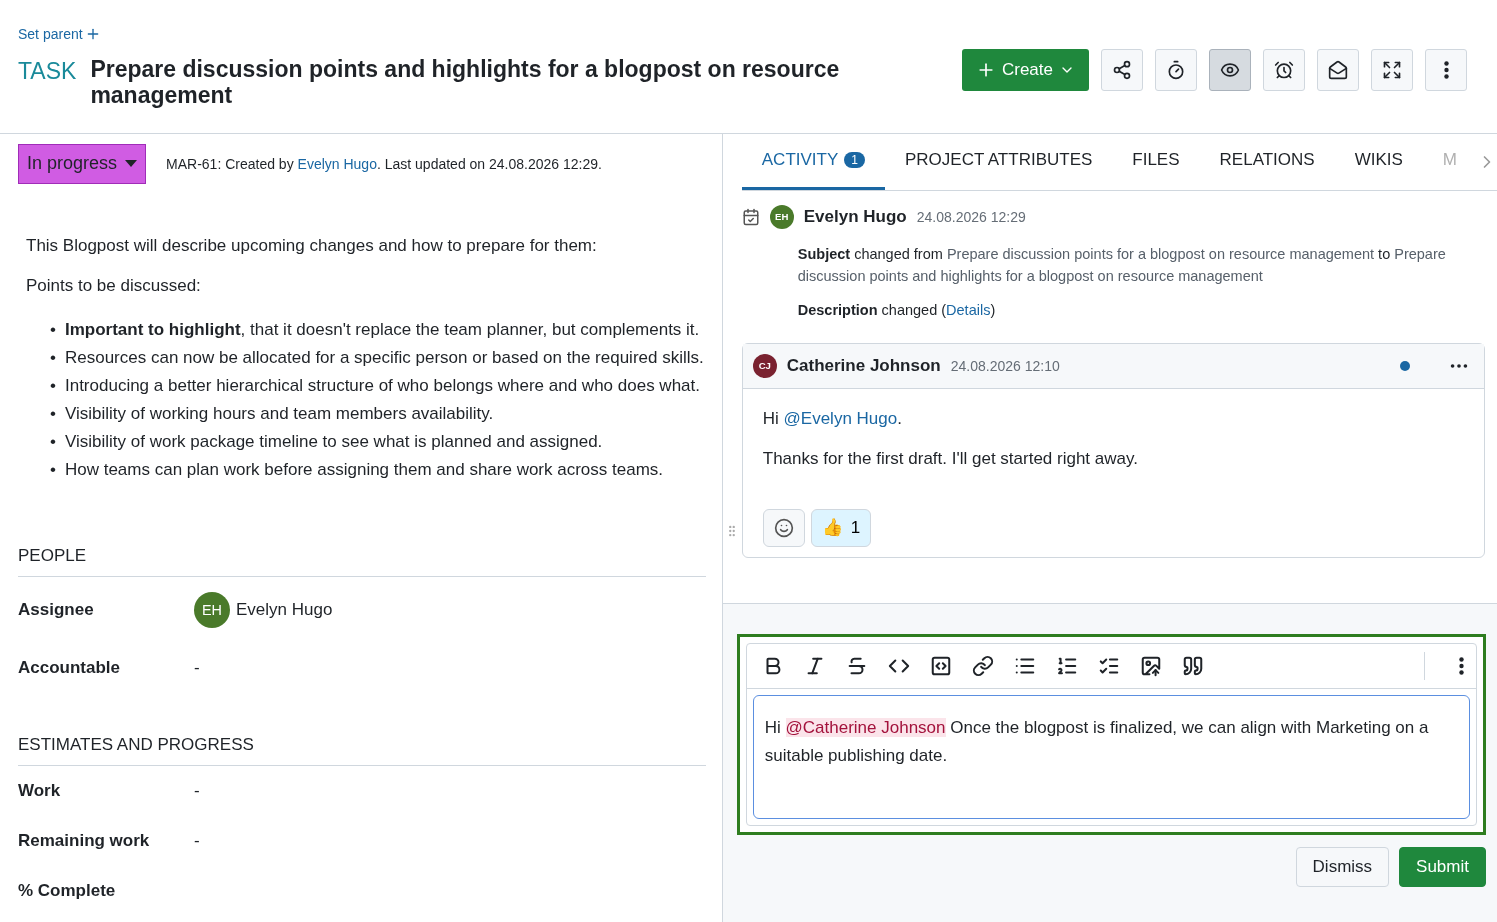  I want to click on calendar-icon, so click(750, 216).